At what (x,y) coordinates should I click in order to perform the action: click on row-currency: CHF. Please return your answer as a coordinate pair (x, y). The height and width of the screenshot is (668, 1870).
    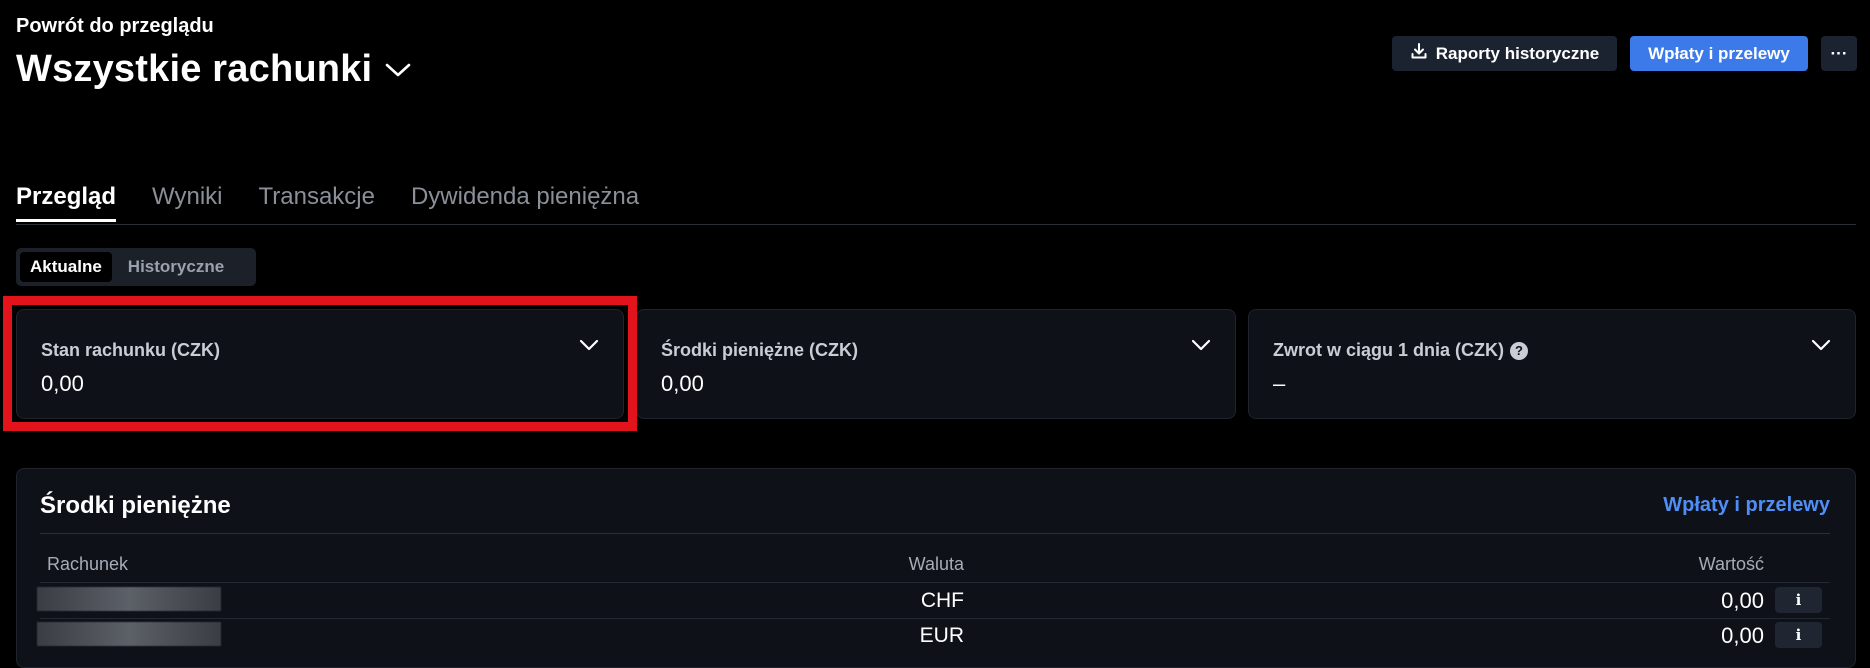
    Looking at the image, I should click on (942, 600).